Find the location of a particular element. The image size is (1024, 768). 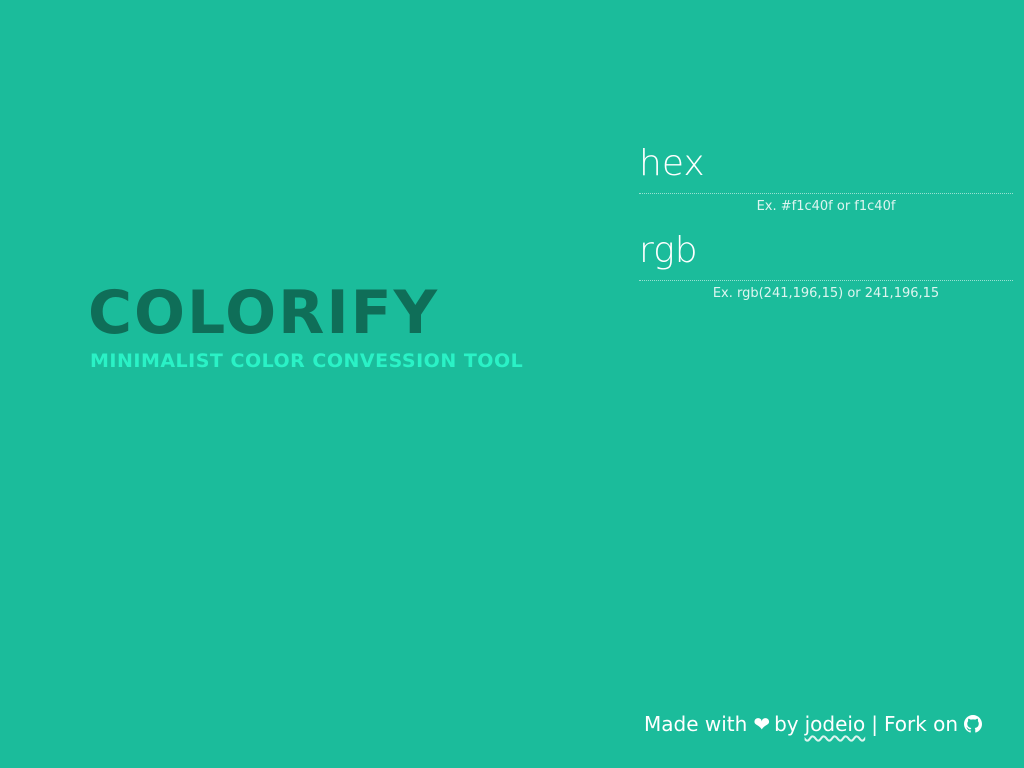

rgb-field-group: Ex. rgb(241,196,15) or 241,196,15 is located at coordinates (826, 265).